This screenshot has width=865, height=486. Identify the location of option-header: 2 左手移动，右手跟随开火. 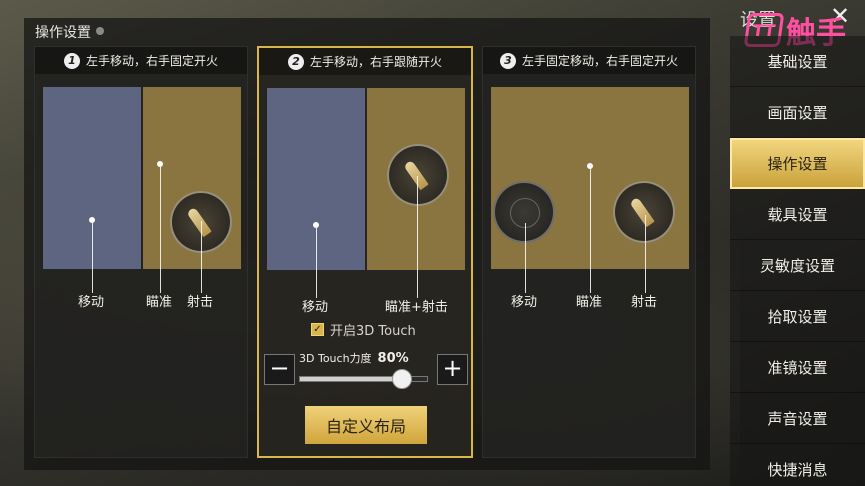
(365, 61).